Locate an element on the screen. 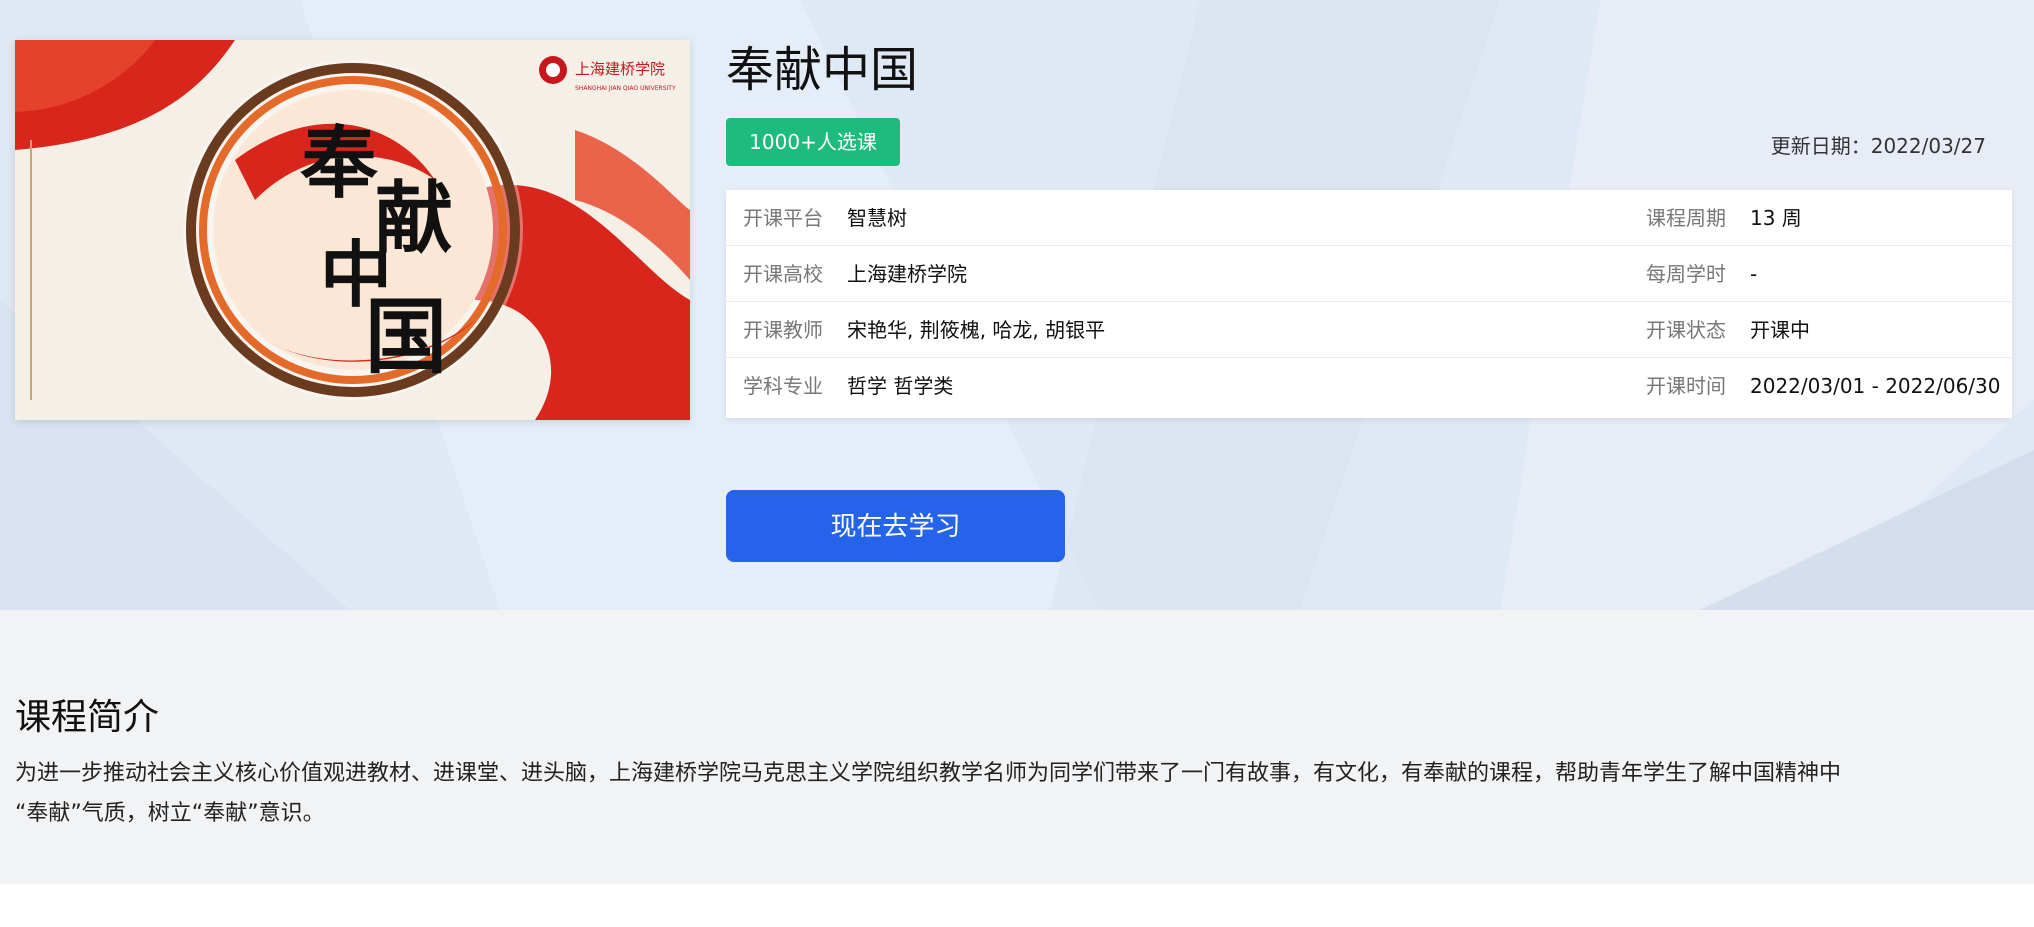 The width and height of the screenshot is (2034, 927). info-value: 宋艳华, 荆筱槐, 哈龙, 胡银平 is located at coordinates (976, 330).